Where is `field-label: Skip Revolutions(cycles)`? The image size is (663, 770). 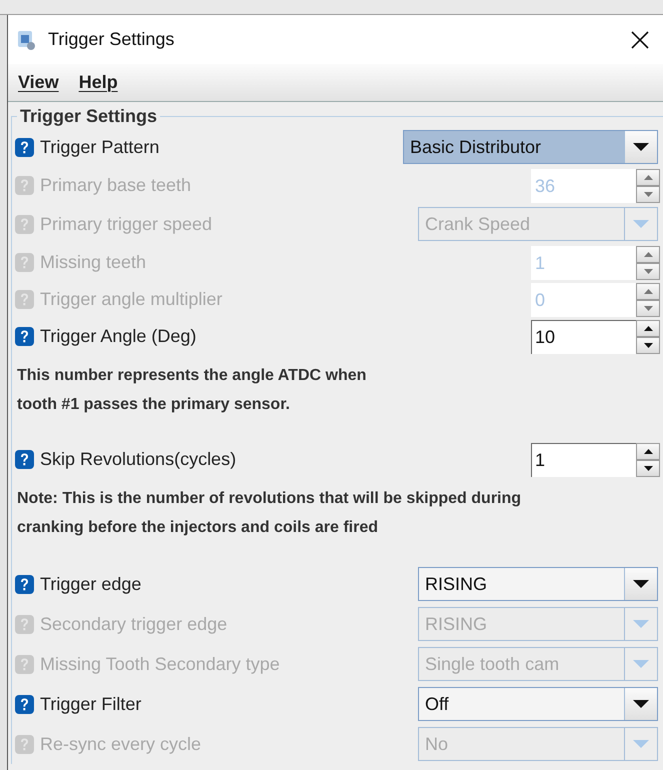 field-label: Skip Revolutions(cycles) is located at coordinates (138, 459).